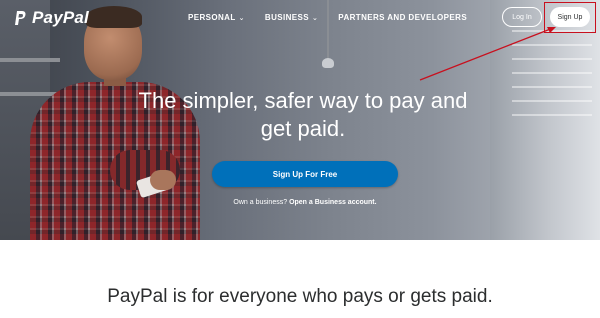 This screenshot has width=600, height=318. What do you see at coordinates (522, 17) in the screenshot?
I see `log-in-button: Log In` at bounding box center [522, 17].